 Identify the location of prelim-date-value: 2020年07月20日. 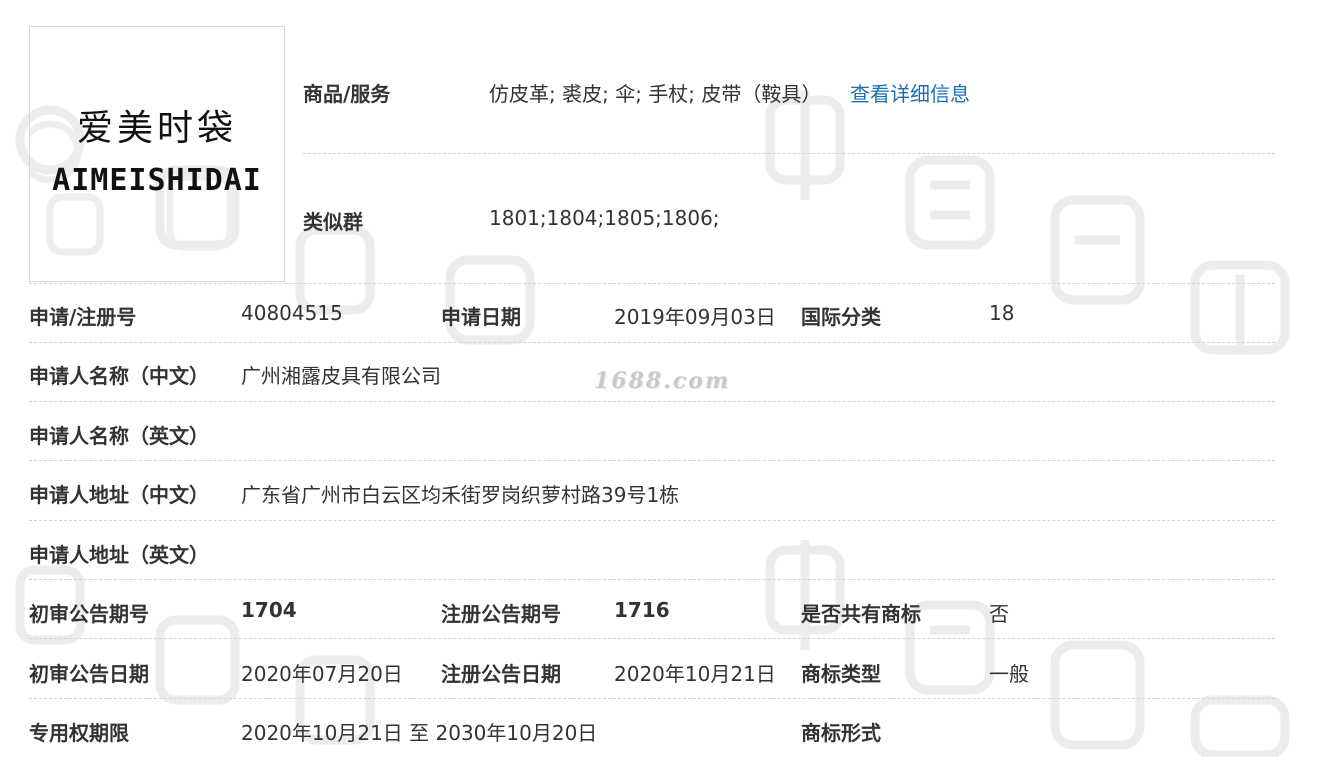
(322, 674).